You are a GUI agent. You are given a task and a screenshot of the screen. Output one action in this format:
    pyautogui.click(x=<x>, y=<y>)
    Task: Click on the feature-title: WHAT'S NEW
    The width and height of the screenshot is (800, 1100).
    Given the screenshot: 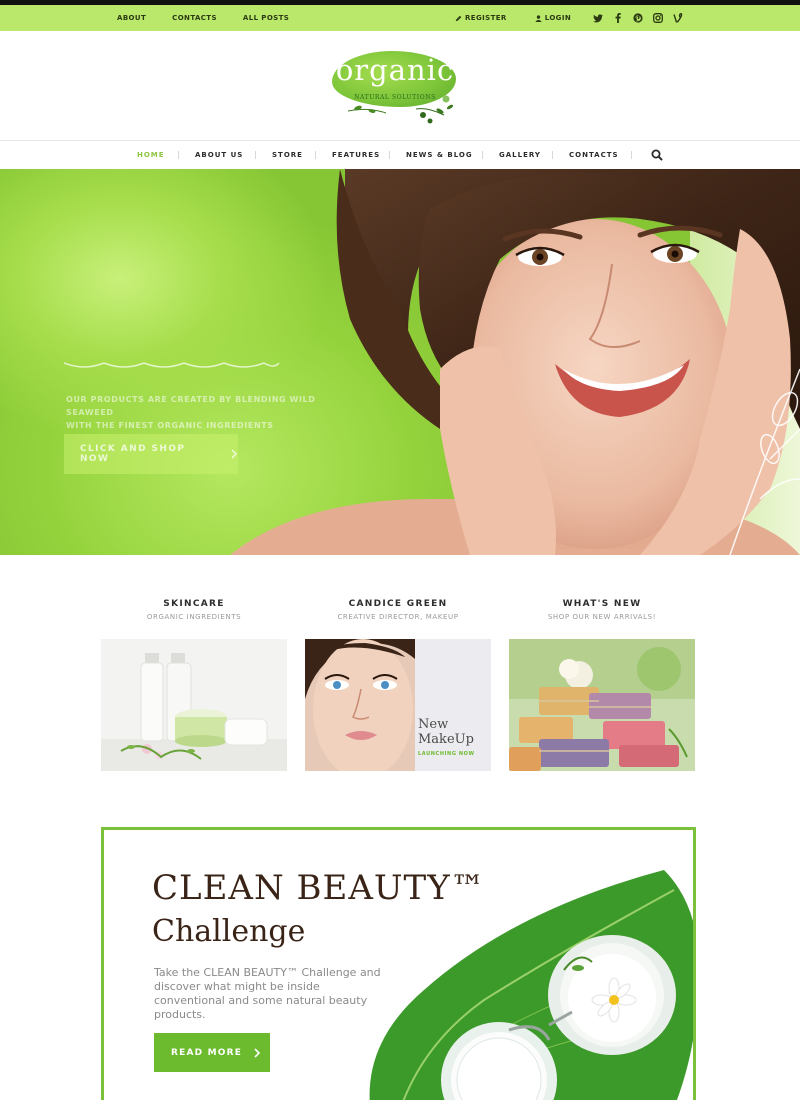 What is the action you would take?
    pyautogui.click(x=602, y=604)
    